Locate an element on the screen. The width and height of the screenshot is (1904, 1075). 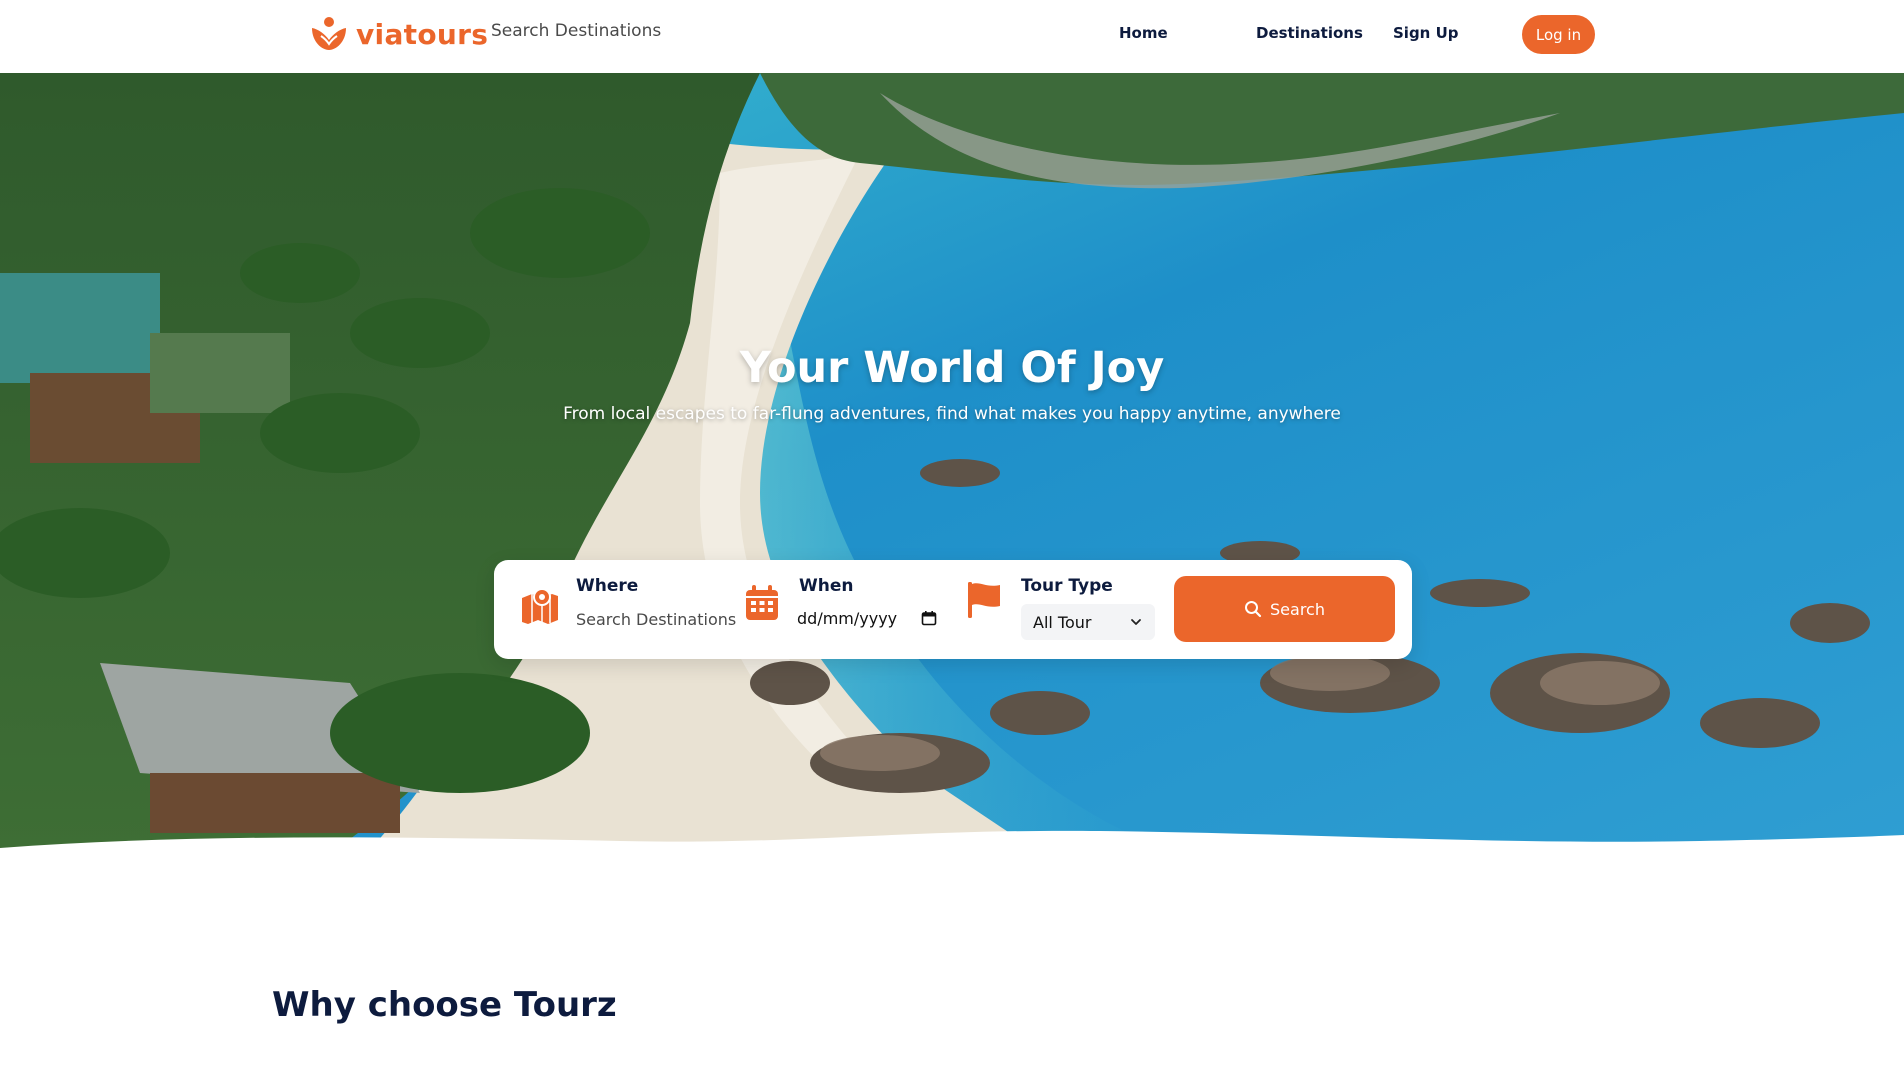
logo: viatours is located at coordinates (398, 34).